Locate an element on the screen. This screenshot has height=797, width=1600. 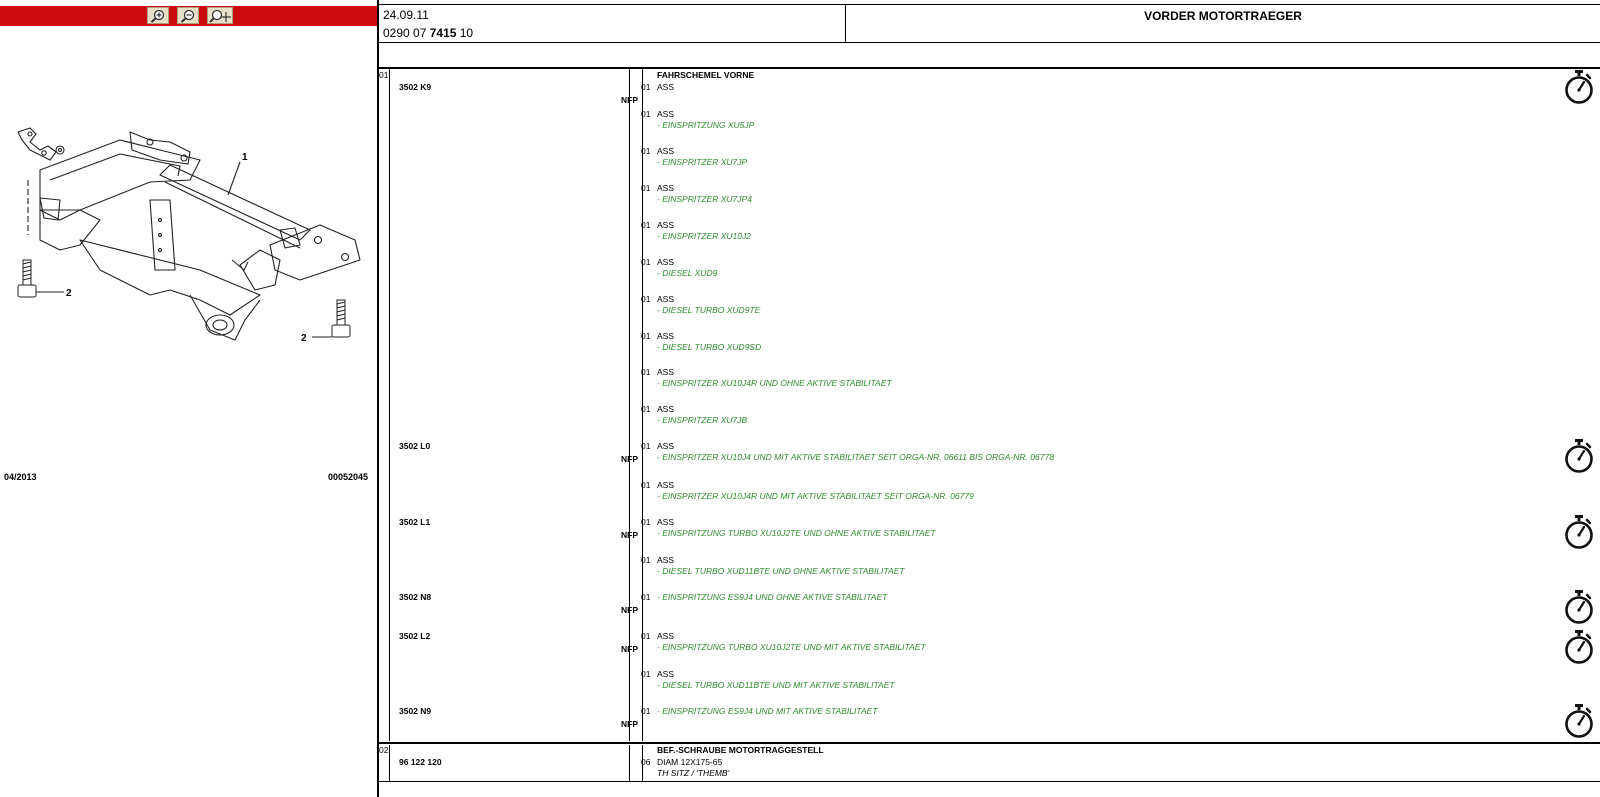
part-number: 96 122 120 is located at coordinates (420, 762).